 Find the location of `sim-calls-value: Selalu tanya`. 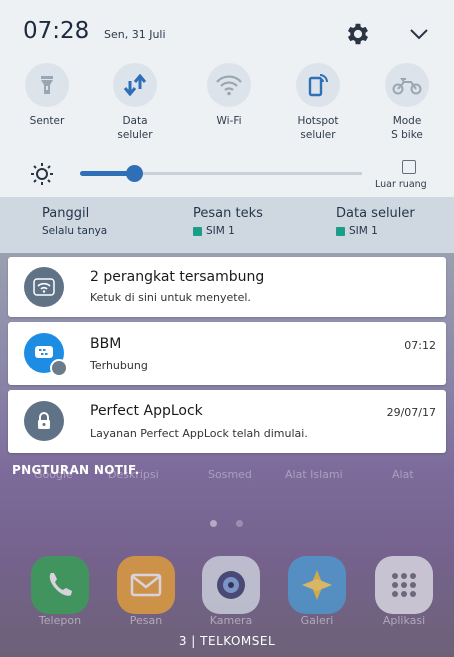

sim-calls-value: Selalu tanya is located at coordinates (75, 231).